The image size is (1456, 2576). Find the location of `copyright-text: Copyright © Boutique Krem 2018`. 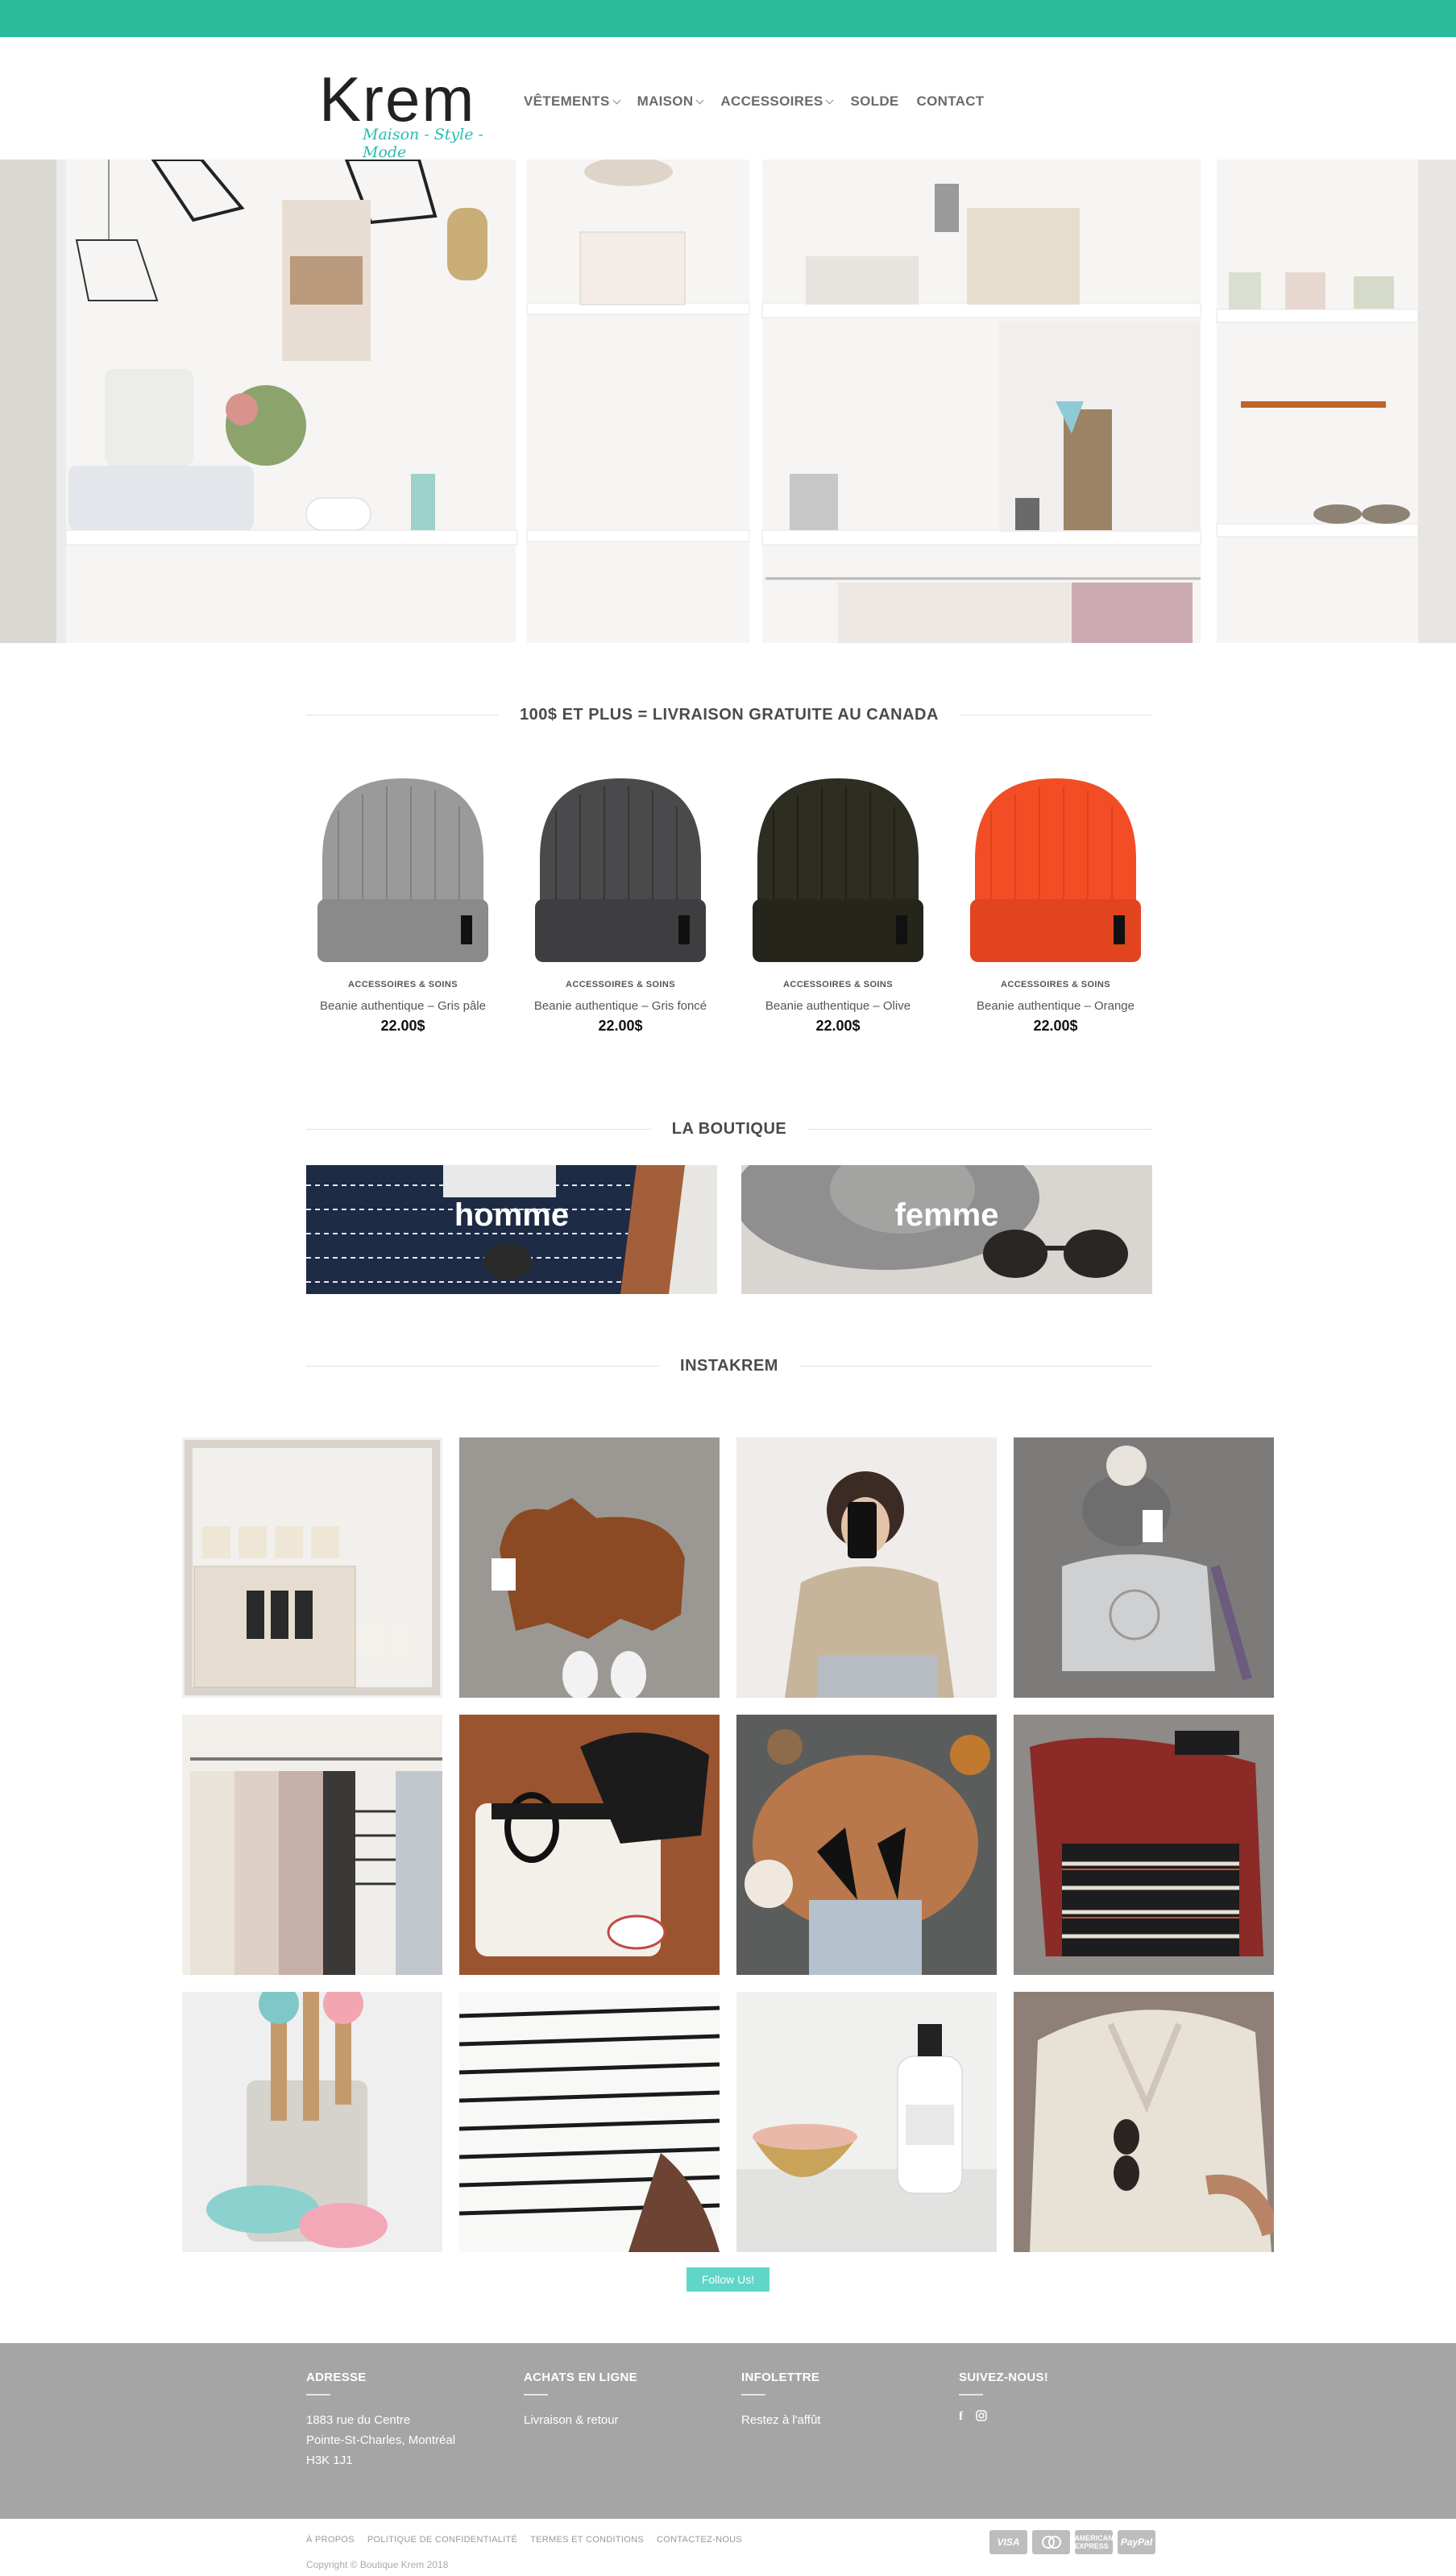

copyright-text: Copyright © Boutique Krem 2018 is located at coordinates (377, 2564).